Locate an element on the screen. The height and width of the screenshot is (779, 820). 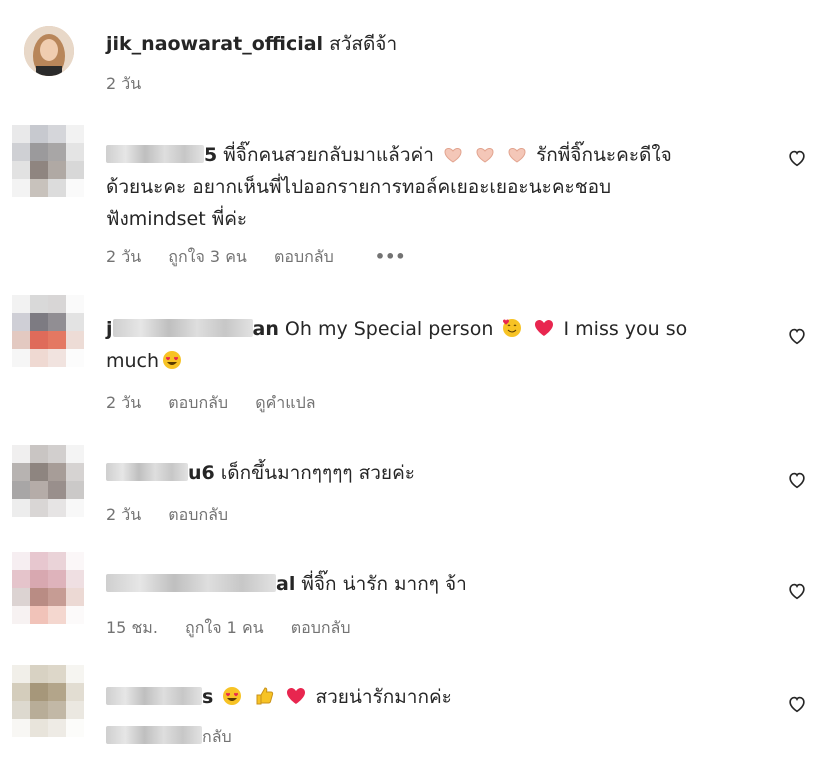
comment-text: พี่จิ๊กคนสวยกลับมาแล้วค่า is located at coordinates (328, 155).